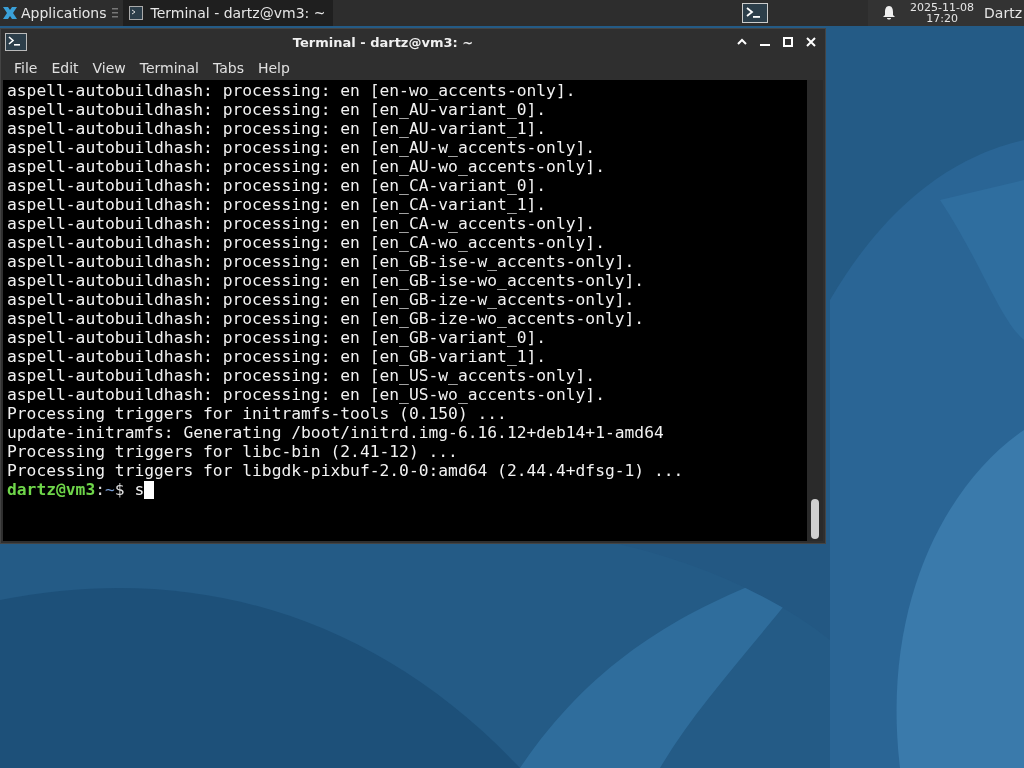  I want to click on output-line: aspell-autobuildhash: processing: en [en_AU-w_accents-only]., so click(302, 147).